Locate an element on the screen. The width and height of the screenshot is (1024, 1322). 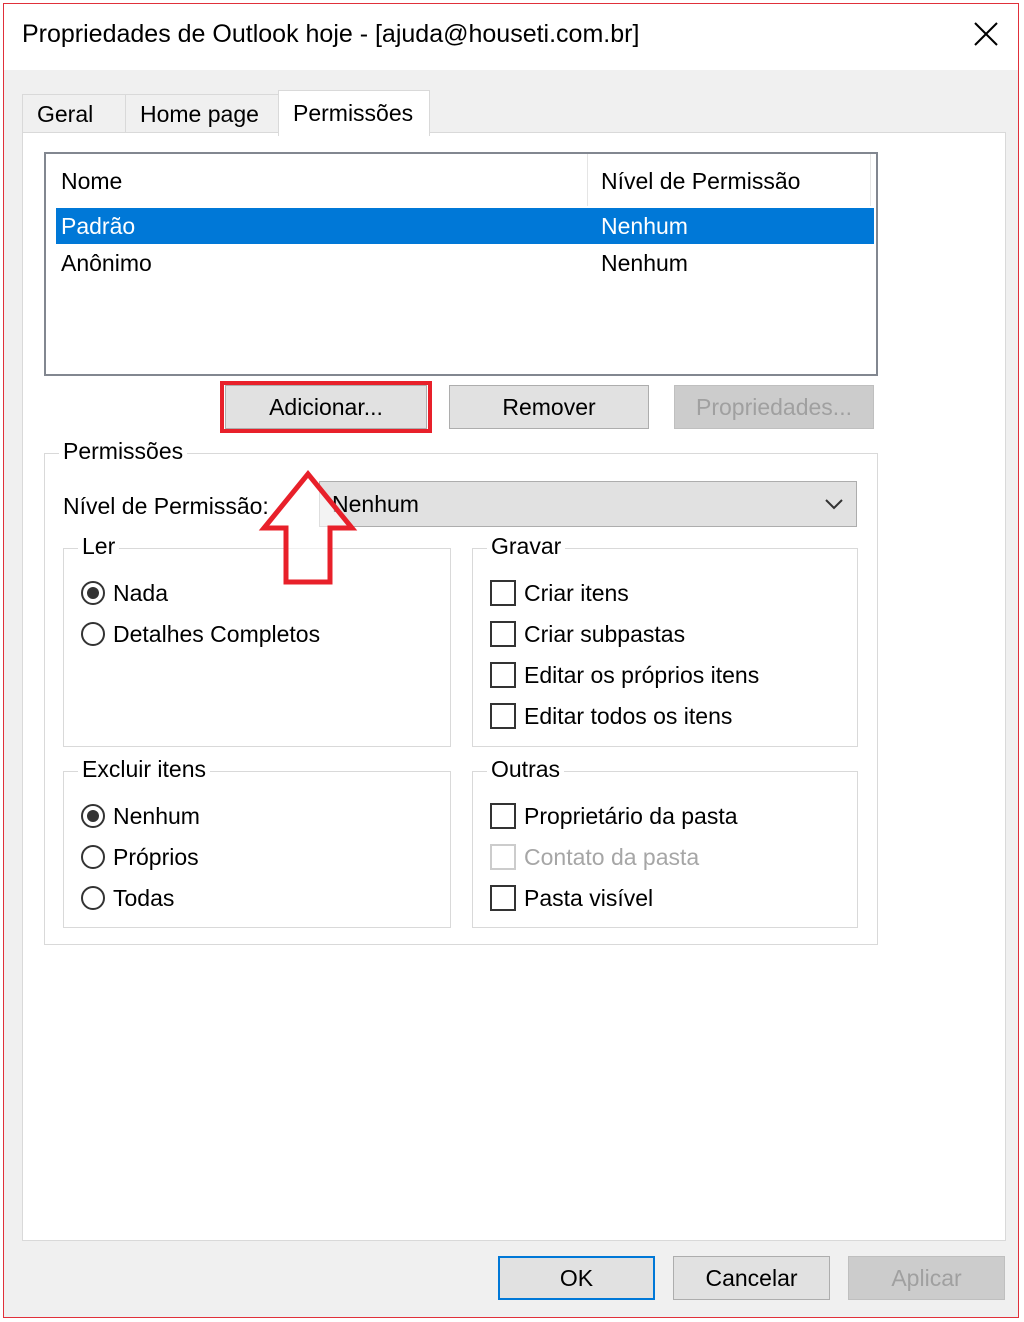
row-name: Padrão is located at coordinates (98, 226).